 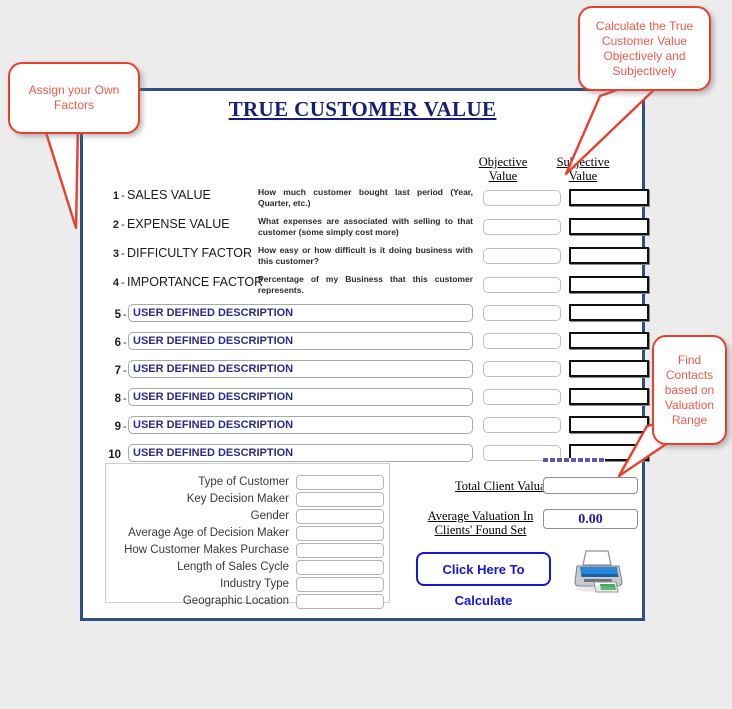 I want to click on objective-header-line1: Objective, so click(x=503, y=162).